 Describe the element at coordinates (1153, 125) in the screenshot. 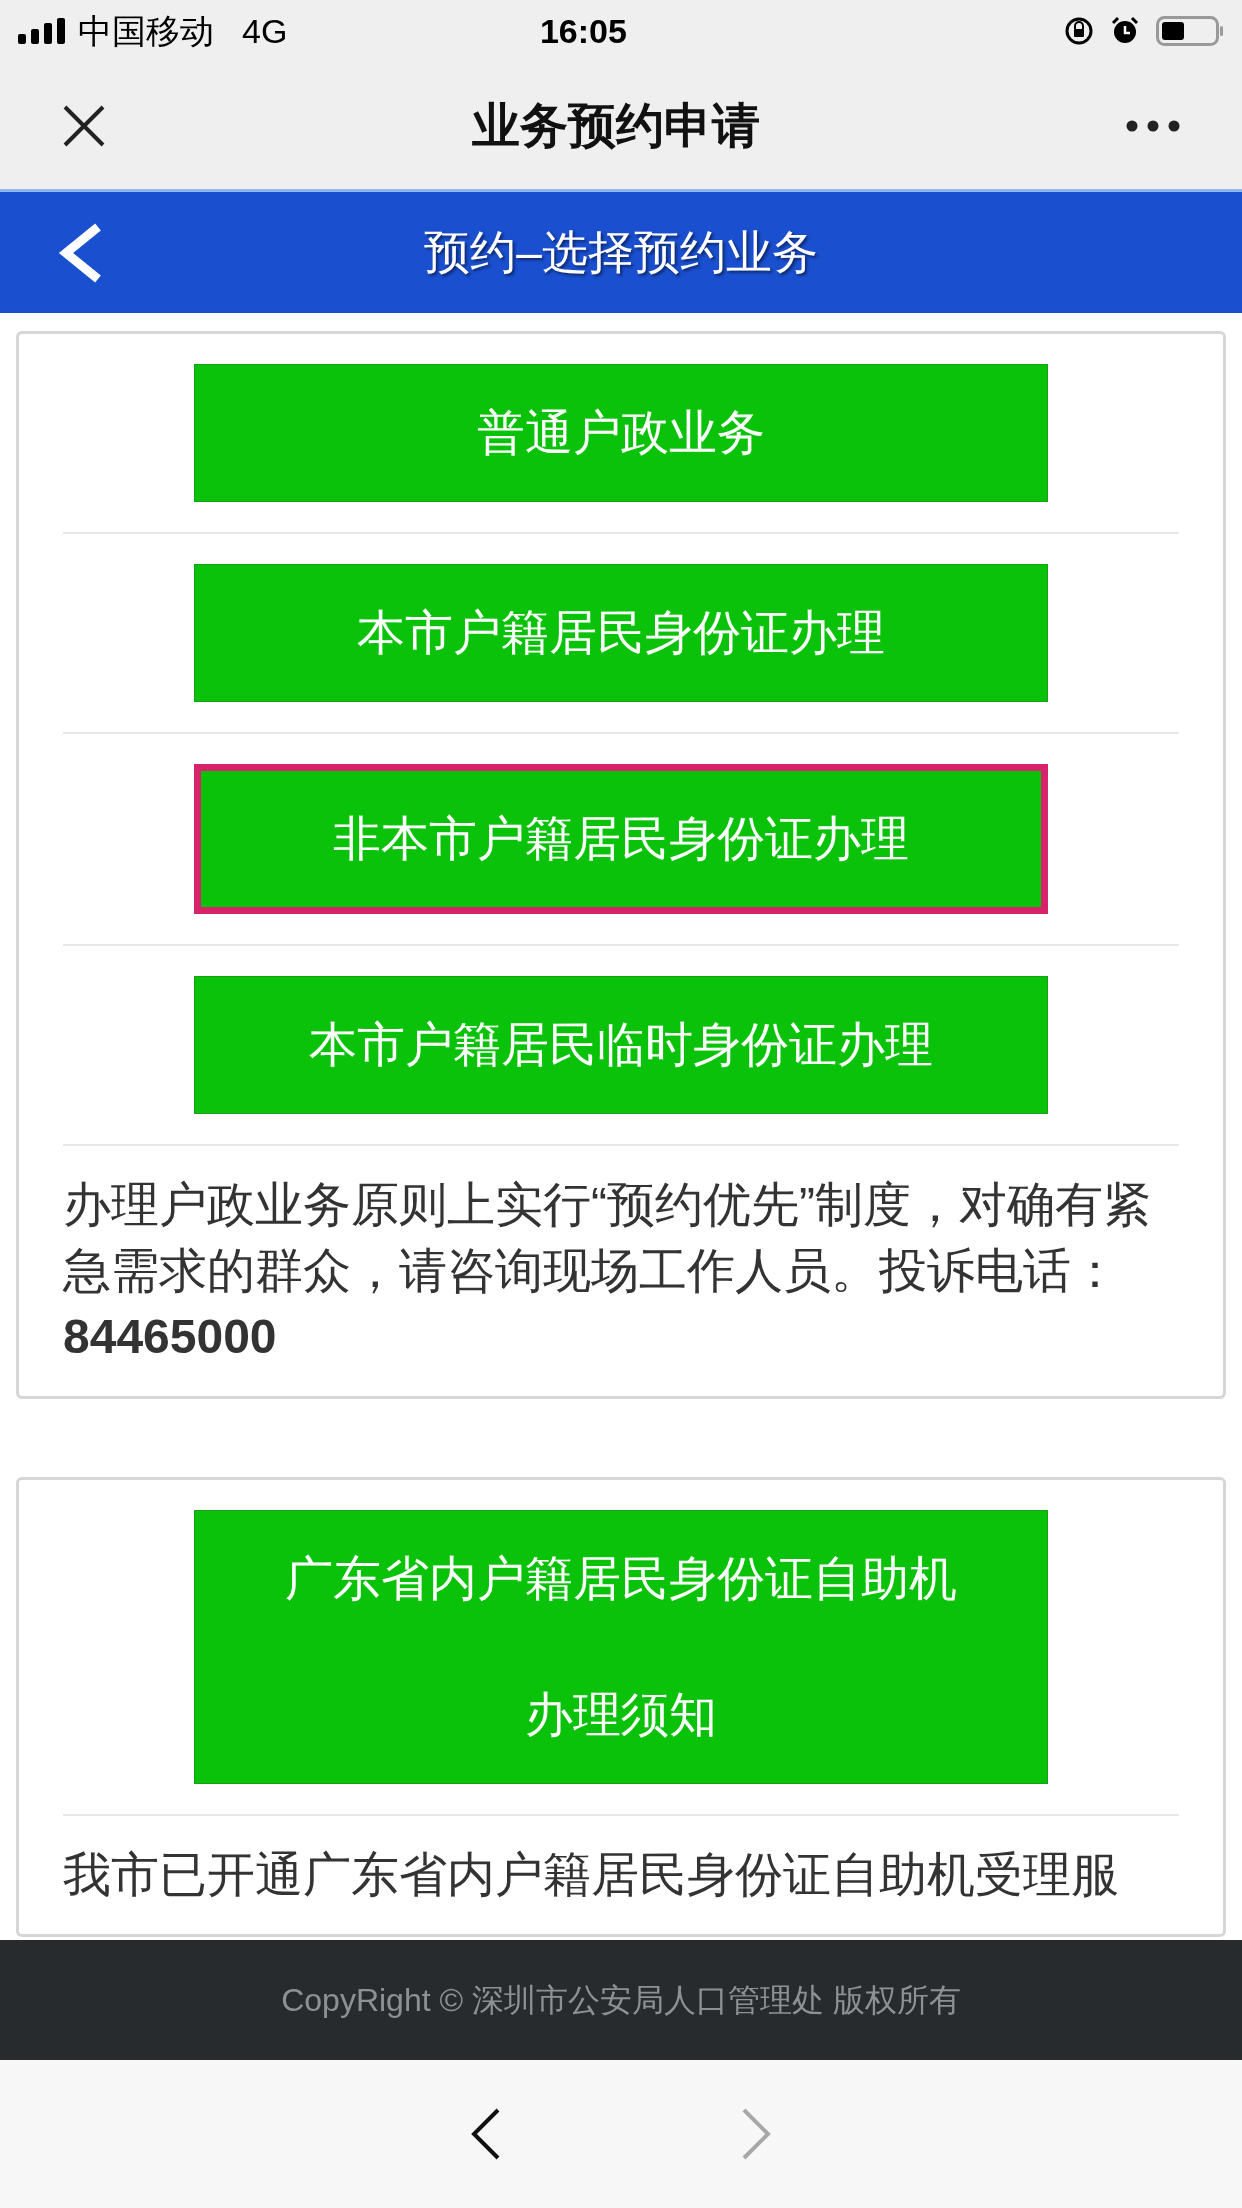

I see `more-icon` at that location.